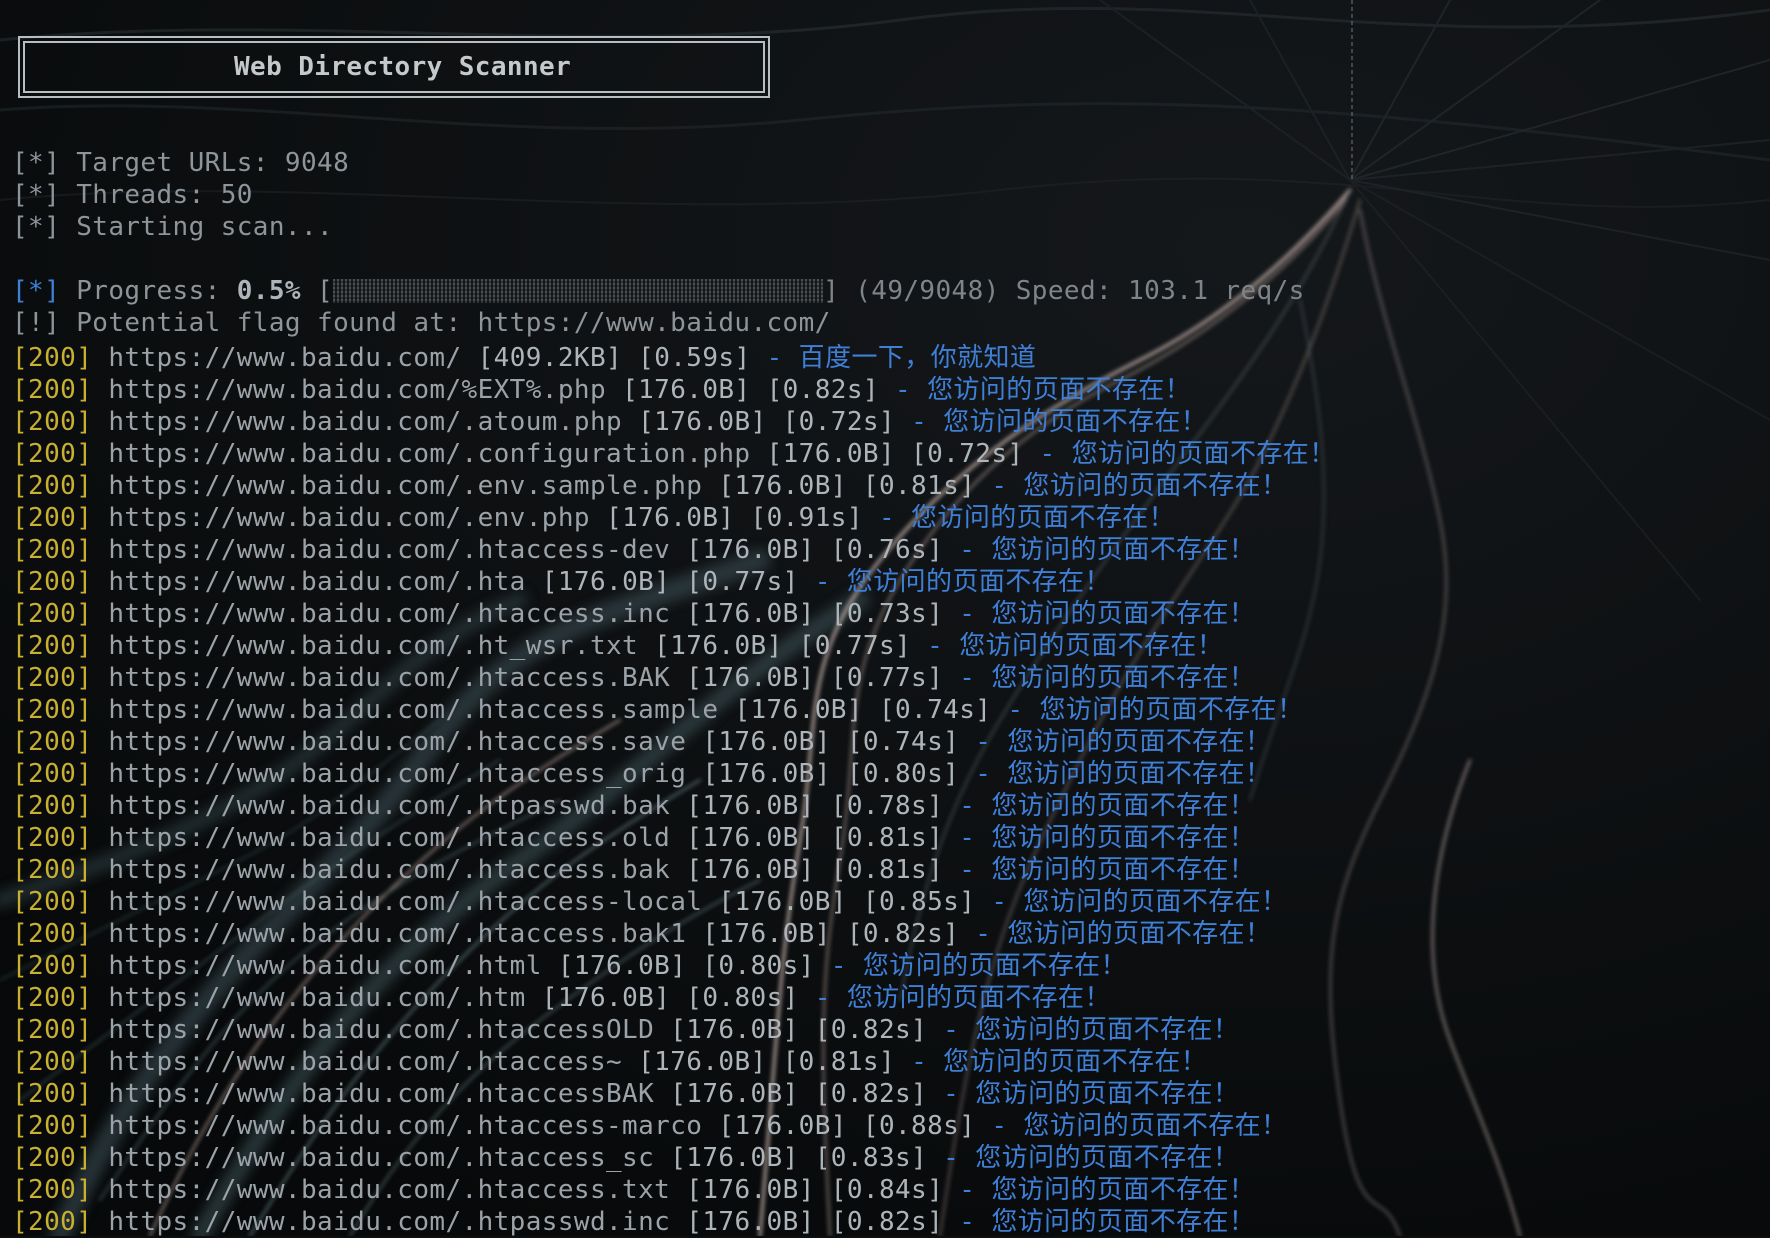 The image size is (1770, 1238). I want to click on response-time: [0.88s], so click(919, 1126).